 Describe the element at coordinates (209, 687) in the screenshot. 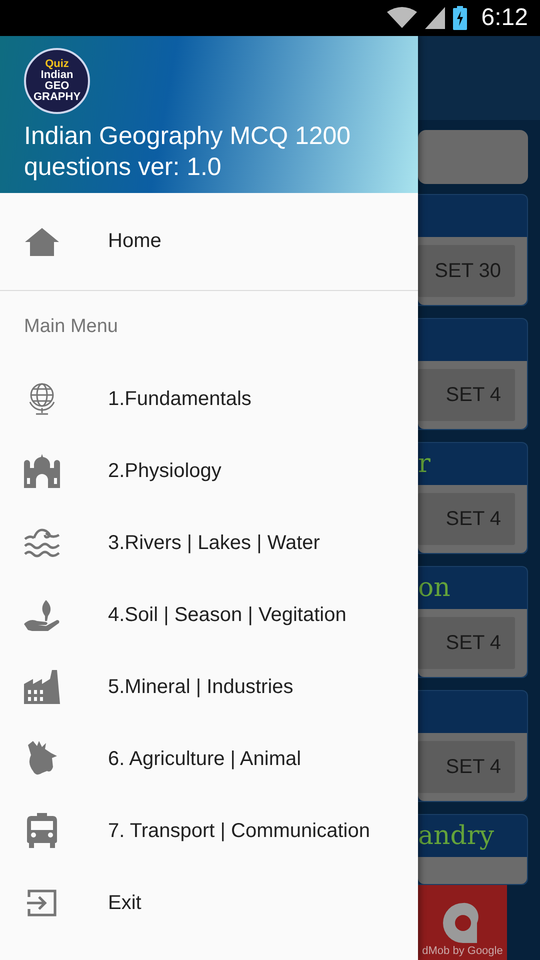

I see `menu-item: 5.Mineral | Industries` at that location.